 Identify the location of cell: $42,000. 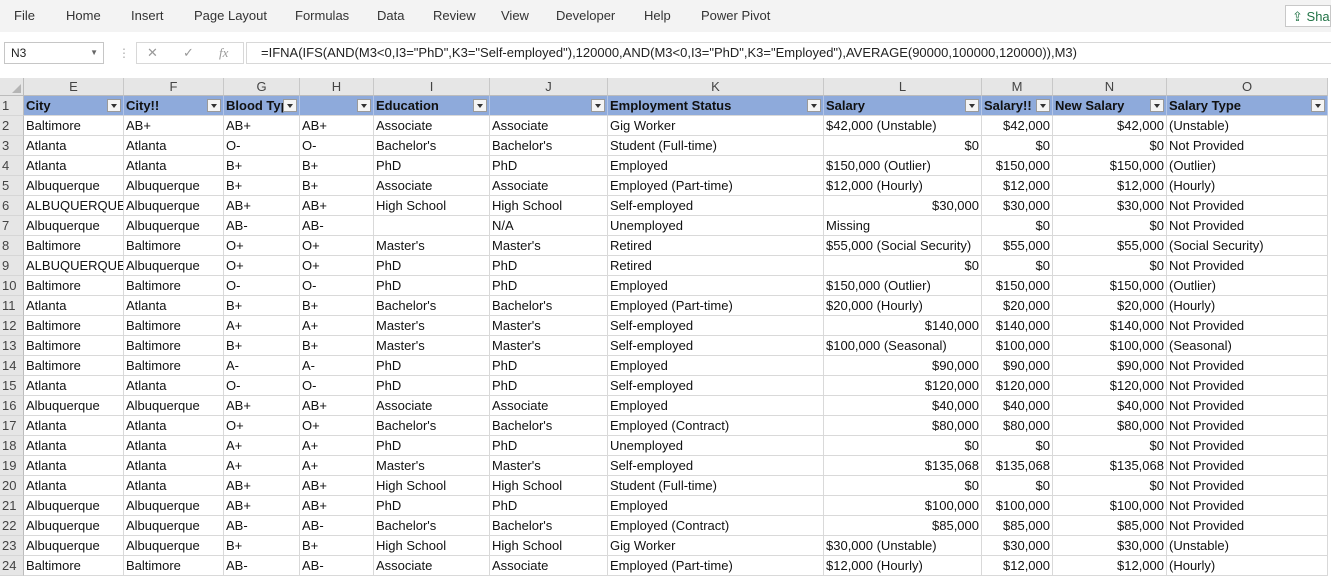
(1110, 126).